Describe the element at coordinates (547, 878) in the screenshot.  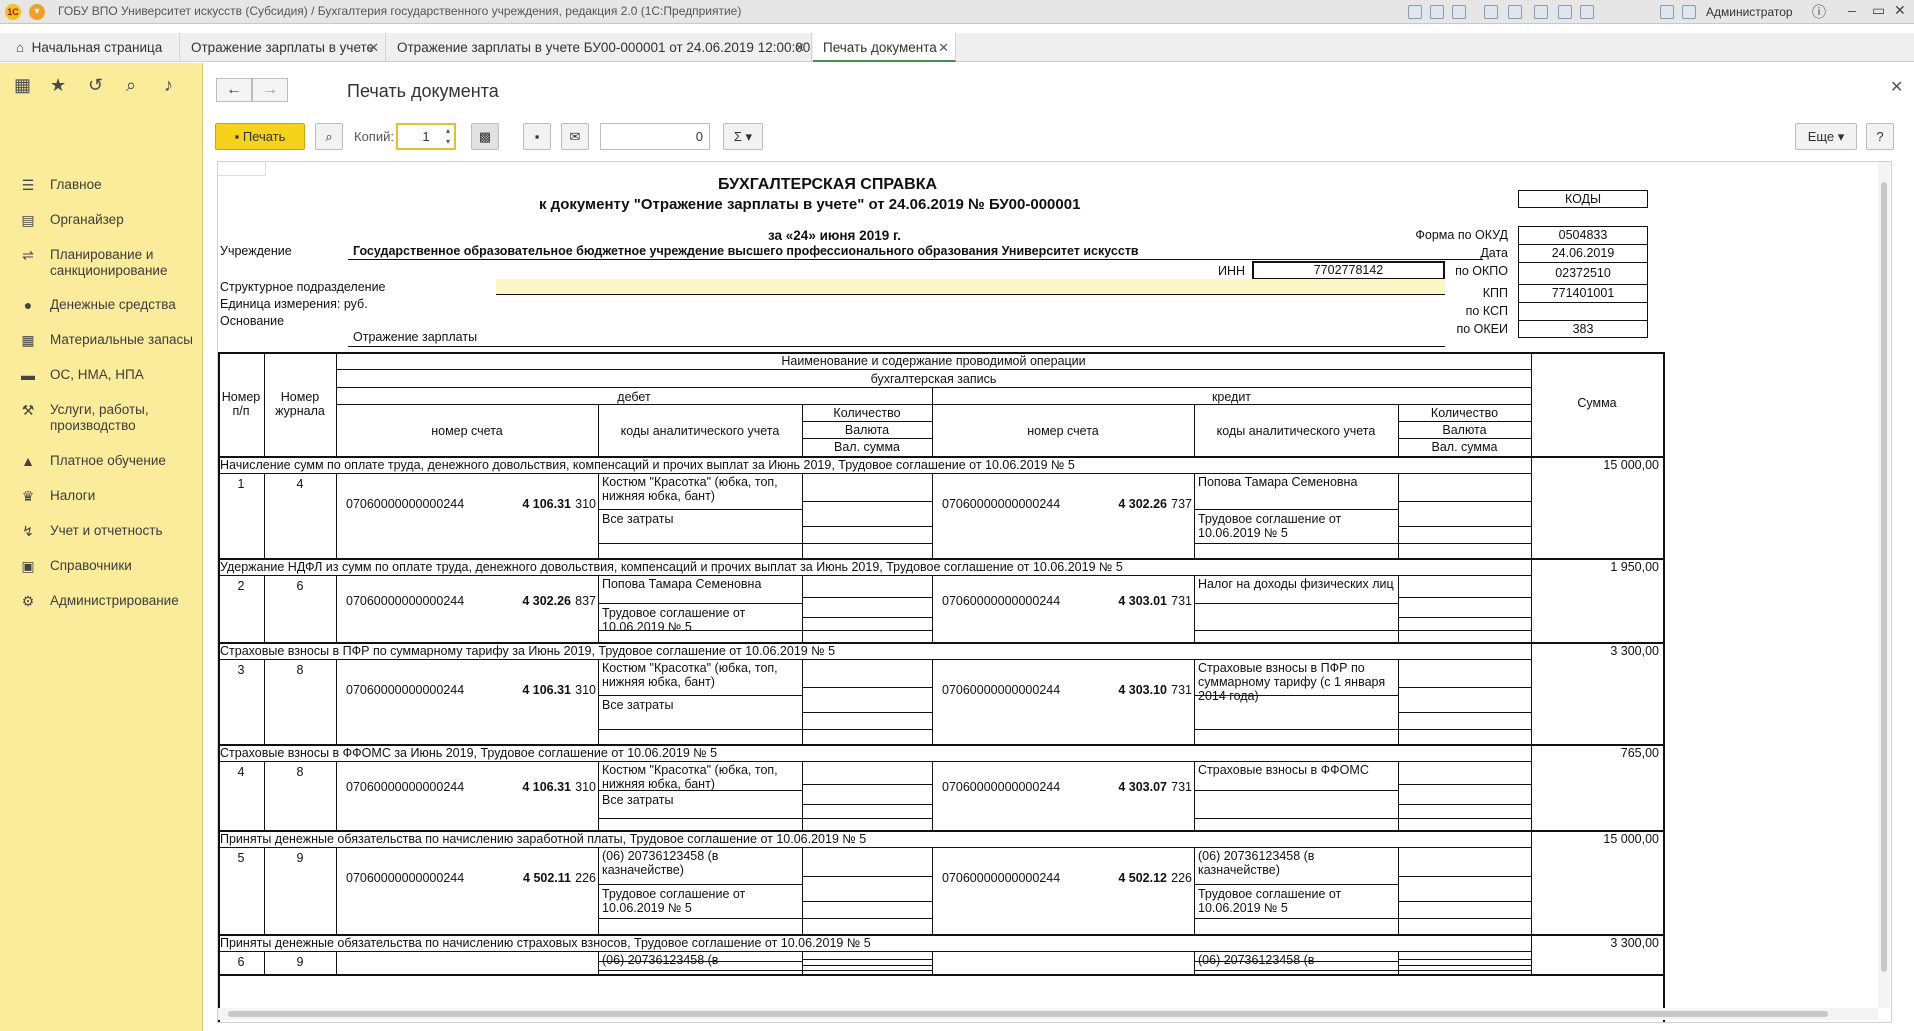
I see `debit-code: 4 502.11` at that location.